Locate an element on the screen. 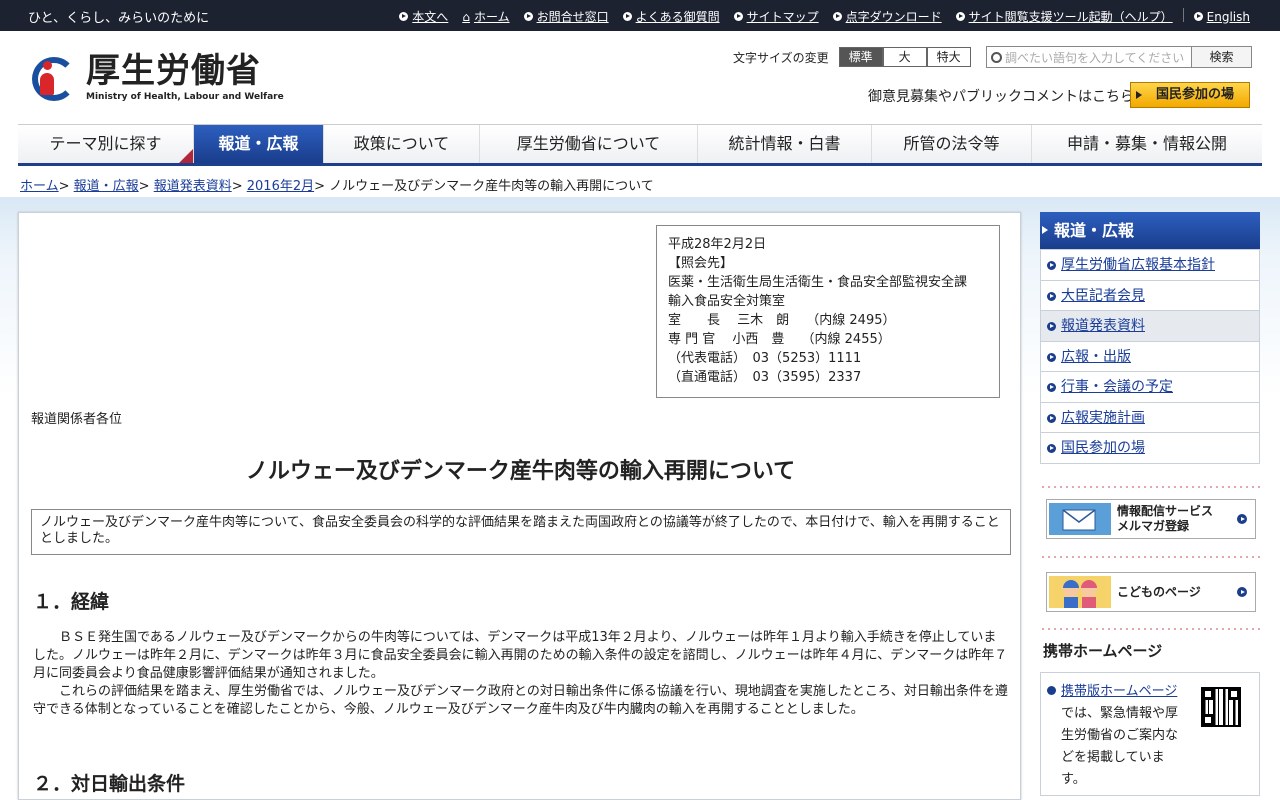  breadcrumb-current: ノルウェー及びデンマーク産牛肉等の輸入再開について is located at coordinates (491, 186).